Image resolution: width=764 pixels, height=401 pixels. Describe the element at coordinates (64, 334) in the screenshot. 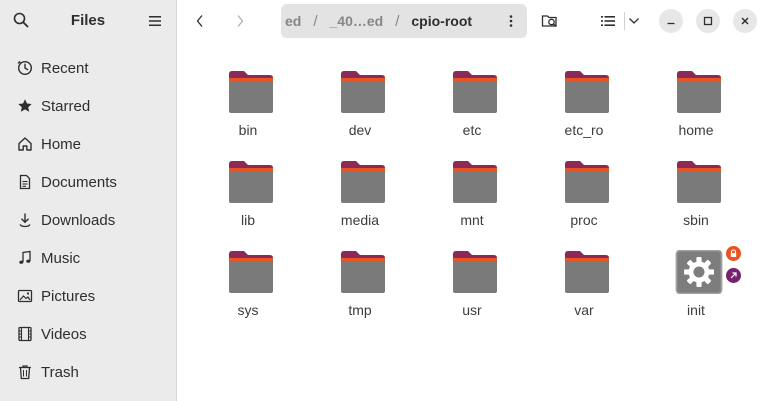

I see `sidebar-item-label: Videos` at that location.